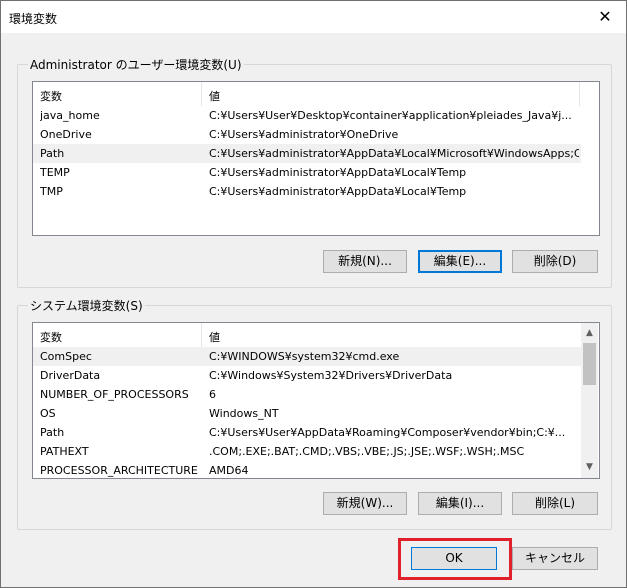 The height and width of the screenshot is (588, 627). What do you see at coordinates (51, 191) in the screenshot?
I see `variable-name: TMP` at bounding box center [51, 191].